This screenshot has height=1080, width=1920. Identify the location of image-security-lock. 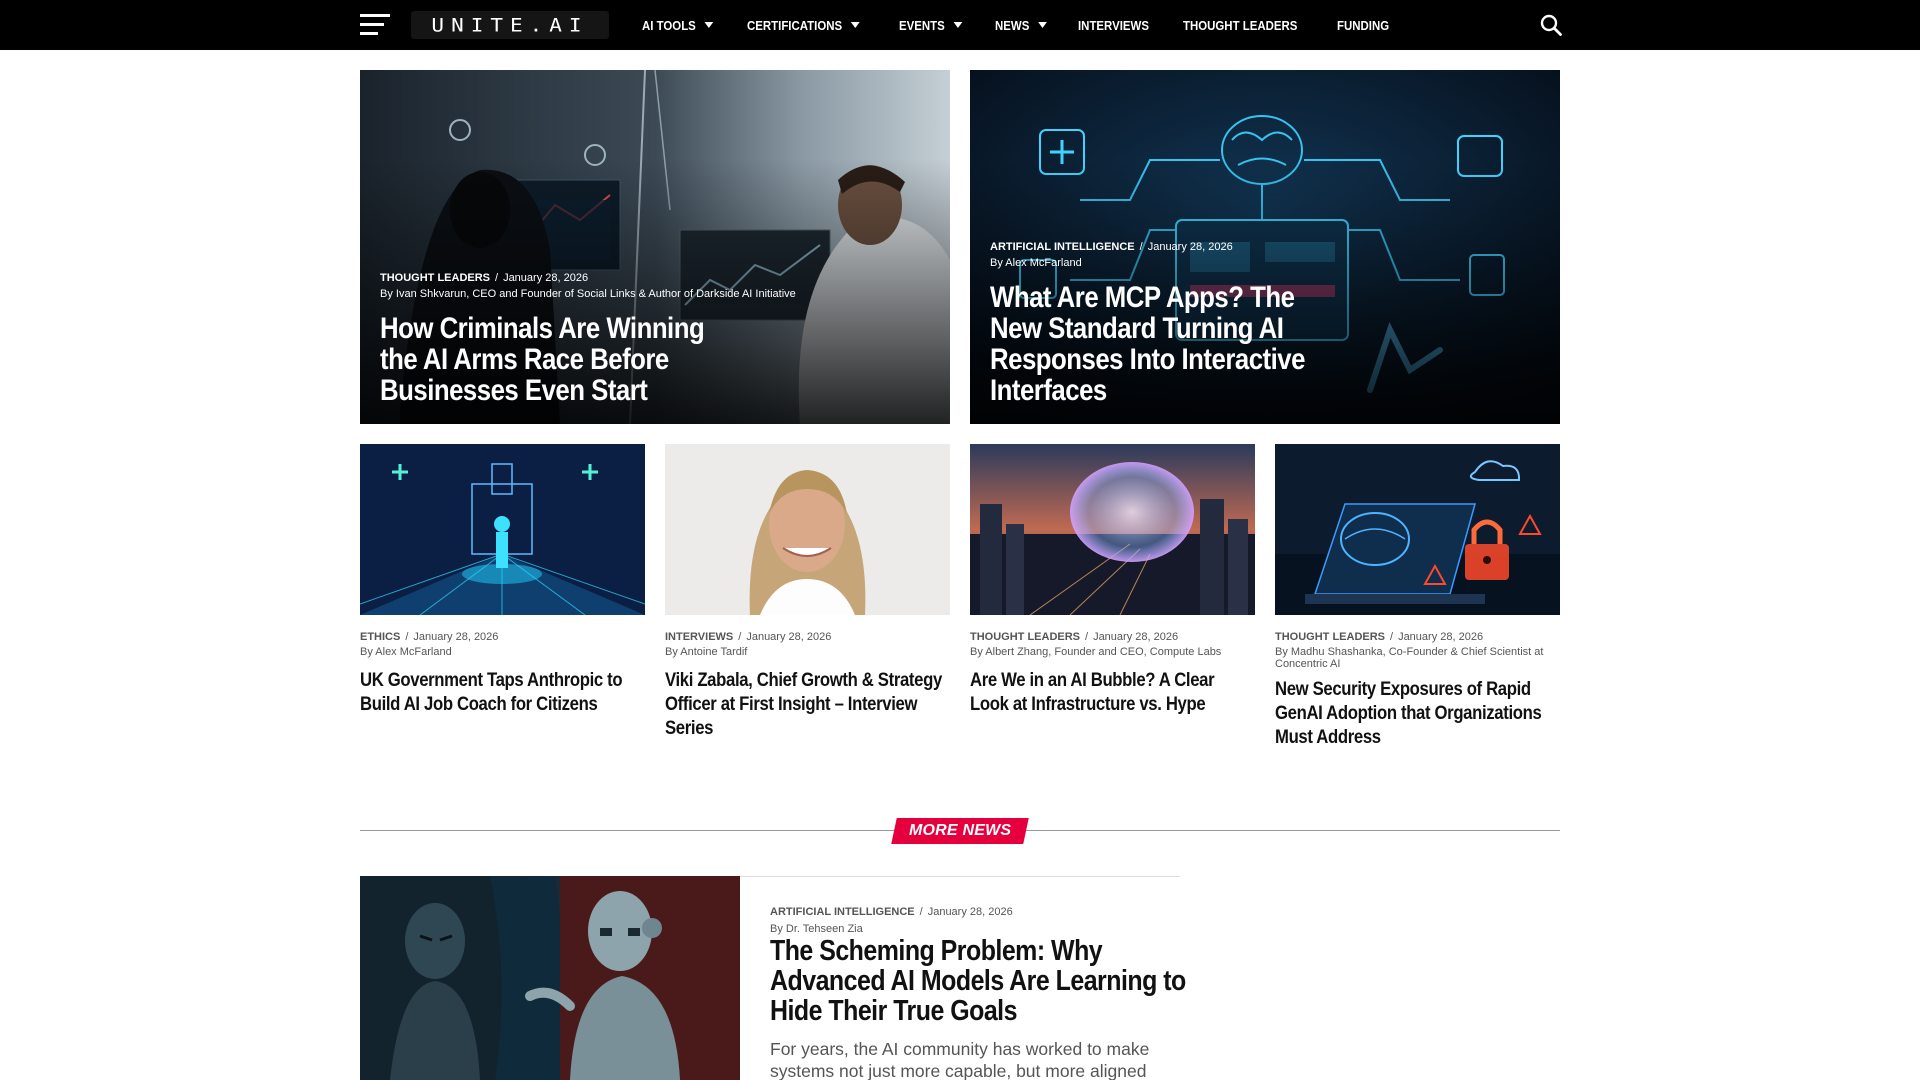
(1417, 529).